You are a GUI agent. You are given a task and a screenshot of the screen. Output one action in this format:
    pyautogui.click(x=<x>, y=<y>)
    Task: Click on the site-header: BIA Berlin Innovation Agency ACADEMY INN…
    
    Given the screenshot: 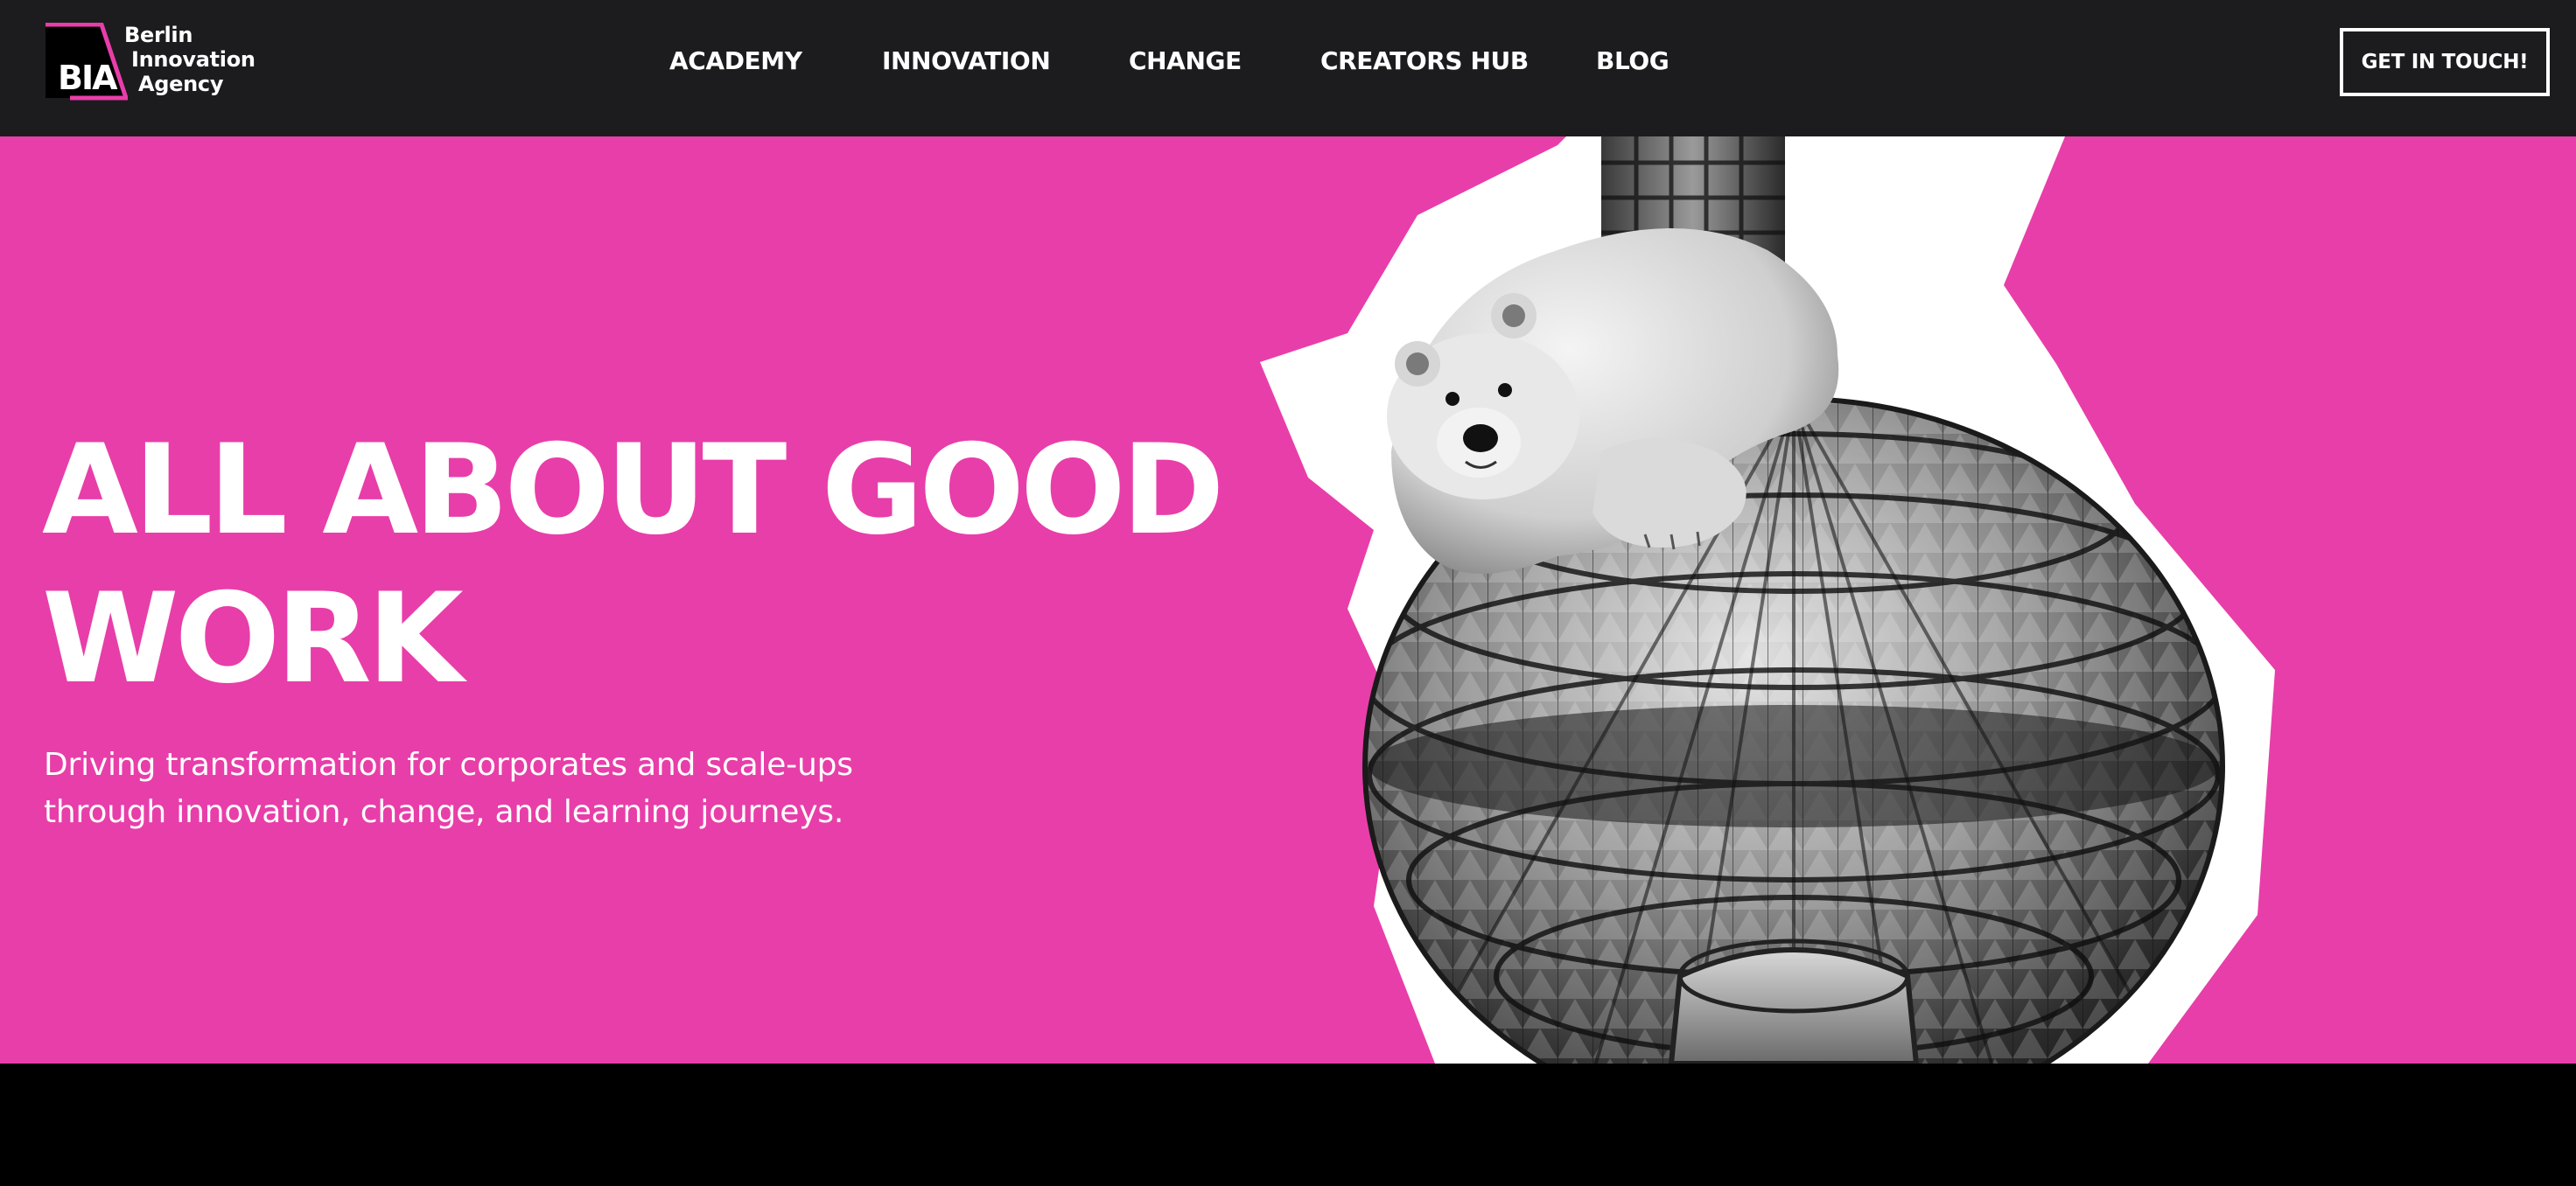 What is the action you would take?
    pyautogui.click(x=1288, y=68)
    